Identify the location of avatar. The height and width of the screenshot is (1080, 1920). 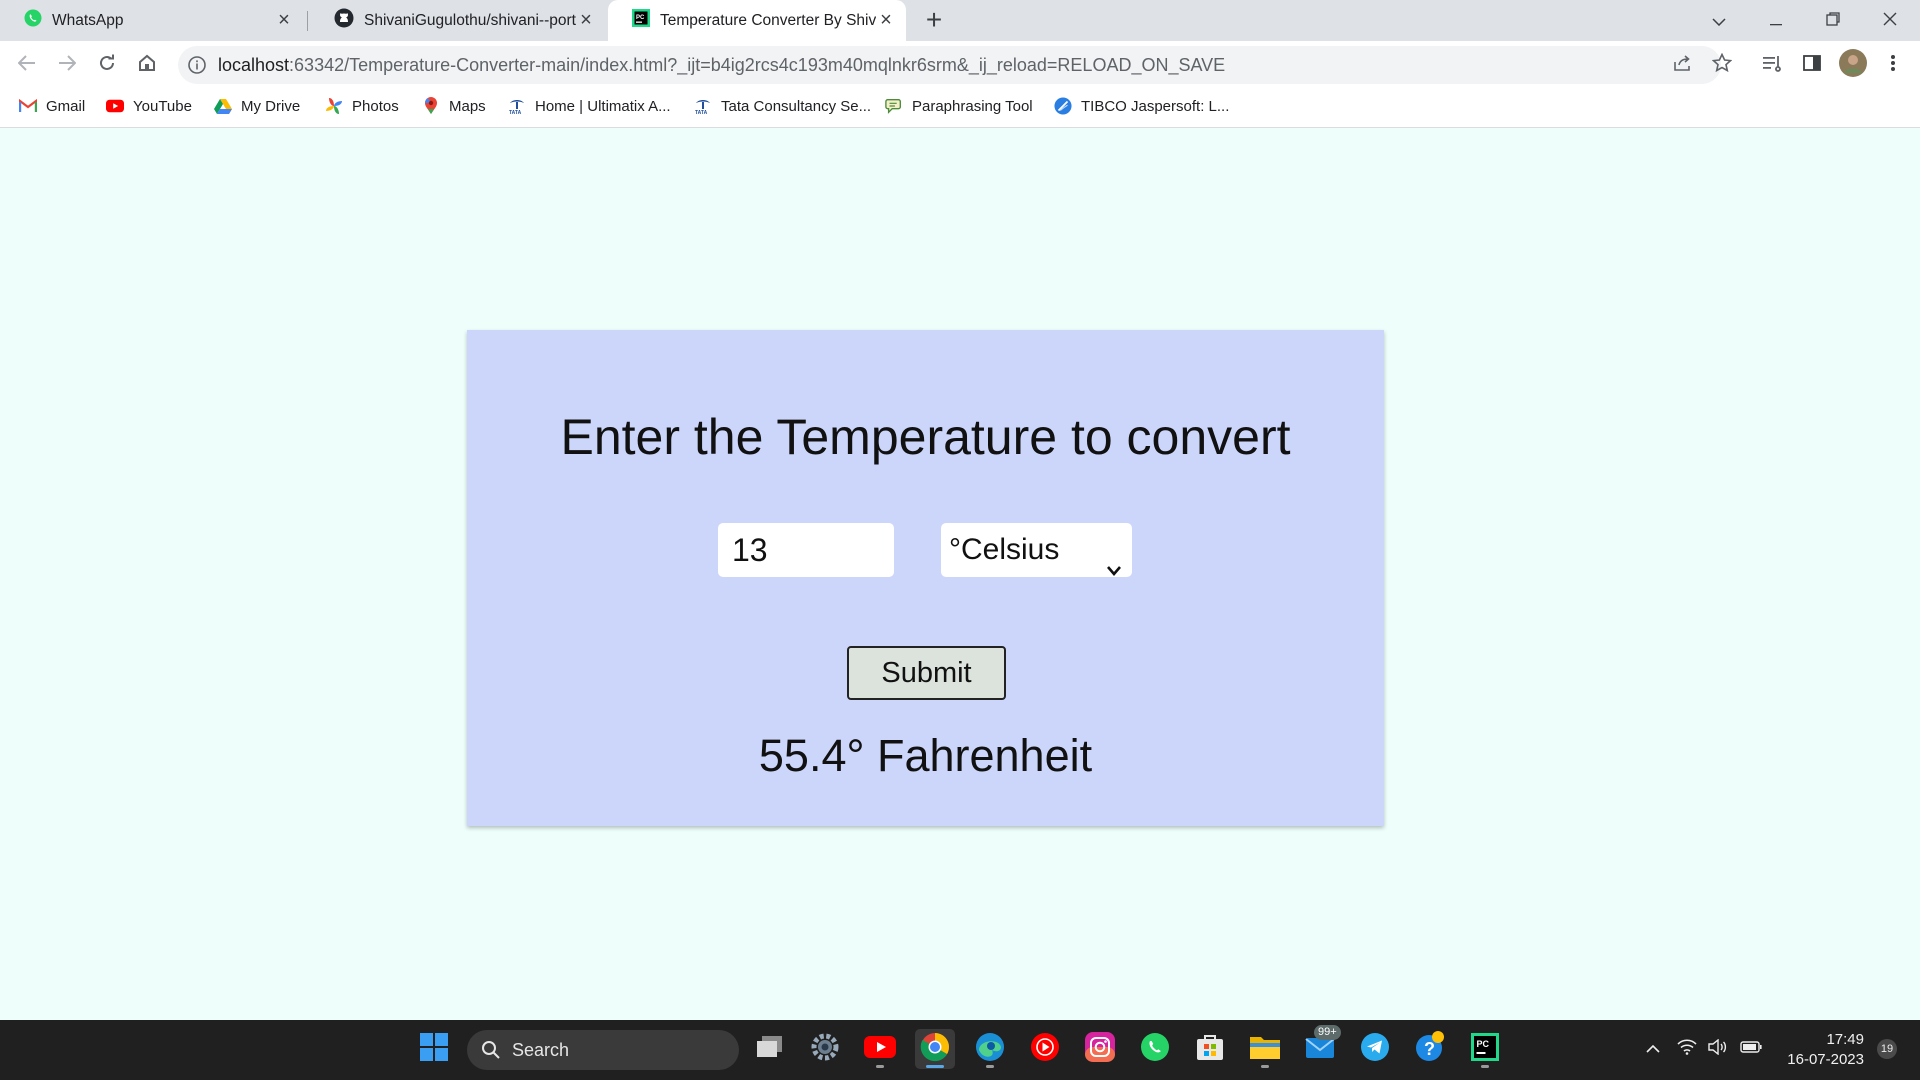
(1853, 65).